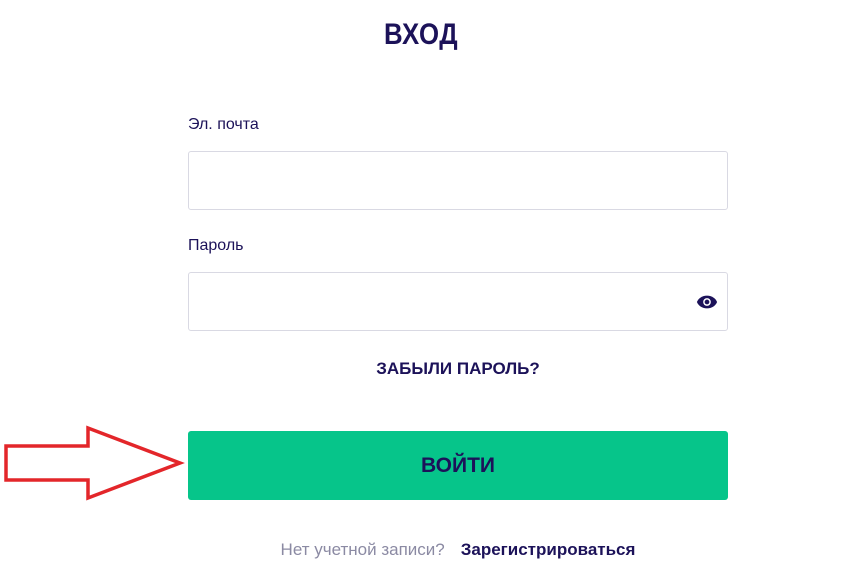  Describe the element at coordinates (548, 549) in the screenshot. I see `signup-link: Зарегистрироваться` at that location.